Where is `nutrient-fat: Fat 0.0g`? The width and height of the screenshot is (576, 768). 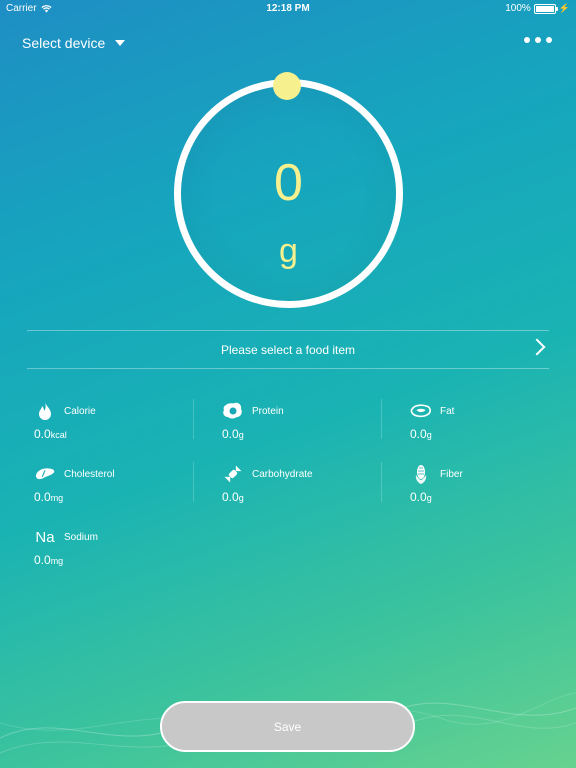
nutrient-fat: Fat 0.0g is located at coordinates (485, 421).